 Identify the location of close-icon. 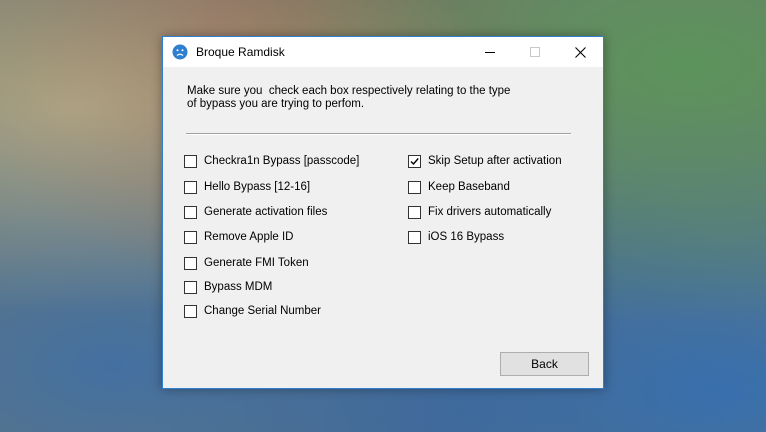
(580, 52).